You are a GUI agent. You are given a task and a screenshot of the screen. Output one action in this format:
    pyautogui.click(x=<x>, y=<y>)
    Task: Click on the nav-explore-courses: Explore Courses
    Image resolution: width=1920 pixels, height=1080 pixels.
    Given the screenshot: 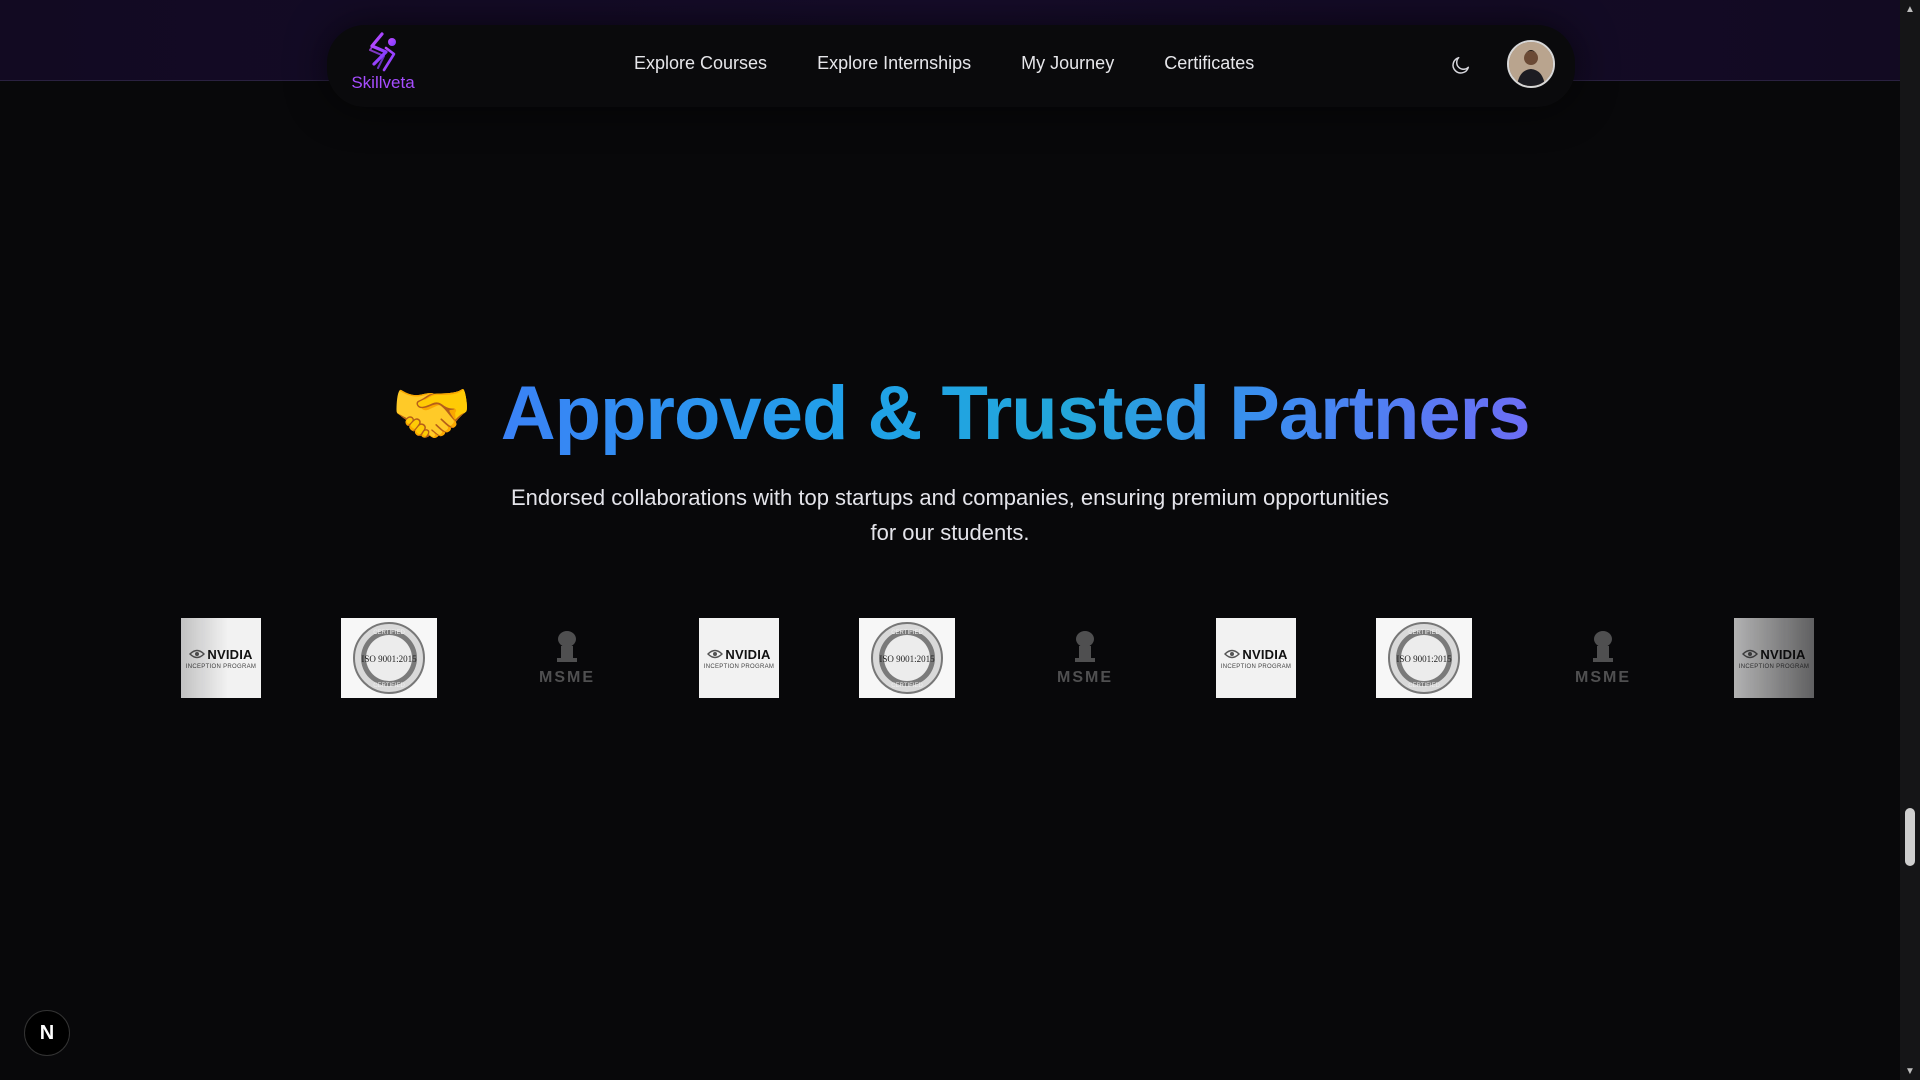 What is the action you would take?
    pyautogui.click(x=700, y=65)
    